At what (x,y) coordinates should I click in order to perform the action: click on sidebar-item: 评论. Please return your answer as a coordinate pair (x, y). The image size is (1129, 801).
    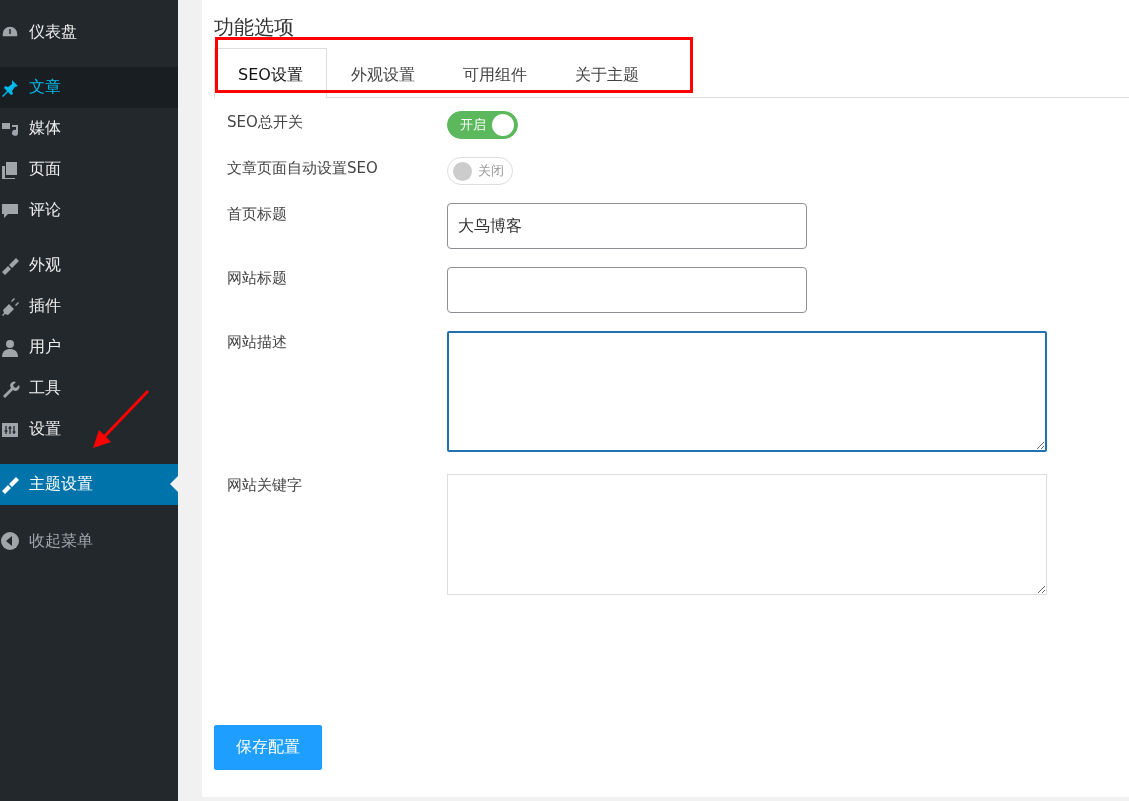
    Looking at the image, I should click on (89, 210).